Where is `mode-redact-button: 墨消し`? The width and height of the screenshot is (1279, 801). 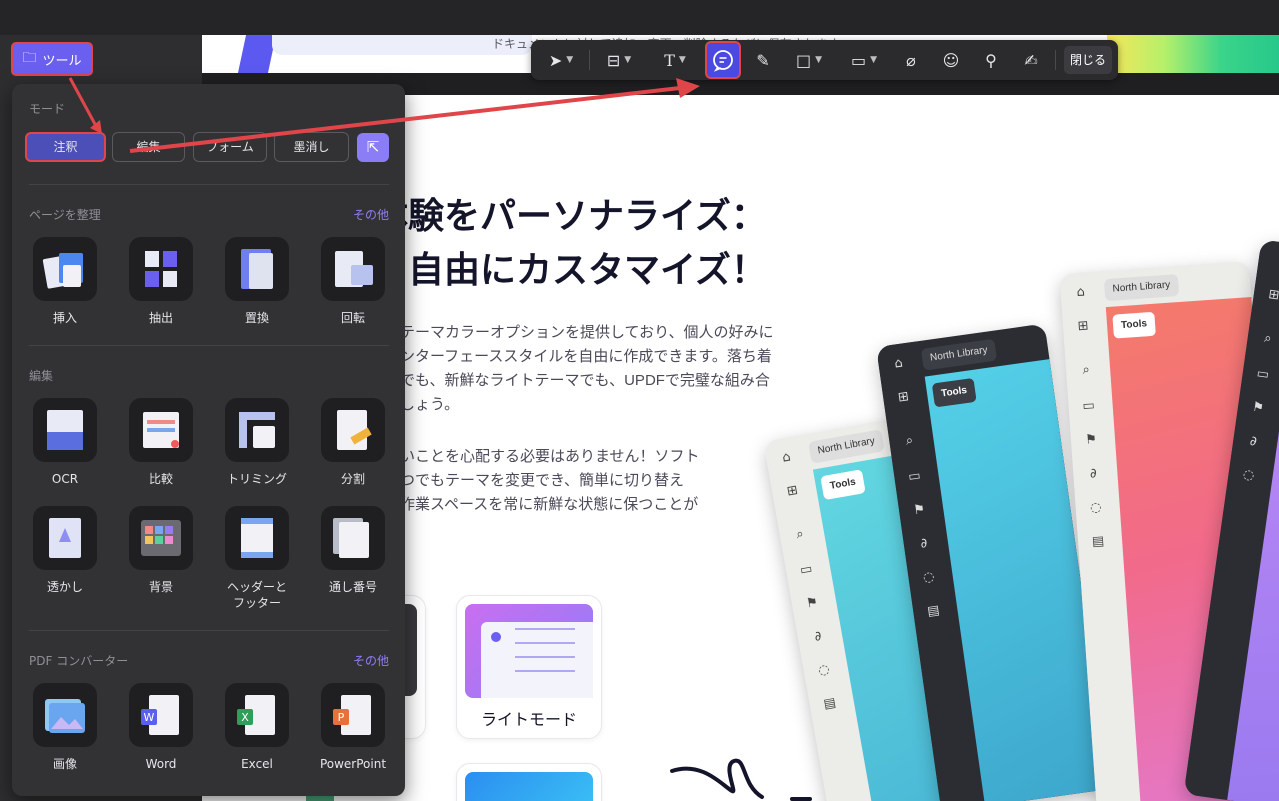
mode-redact-button: 墨消し is located at coordinates (311, 147).